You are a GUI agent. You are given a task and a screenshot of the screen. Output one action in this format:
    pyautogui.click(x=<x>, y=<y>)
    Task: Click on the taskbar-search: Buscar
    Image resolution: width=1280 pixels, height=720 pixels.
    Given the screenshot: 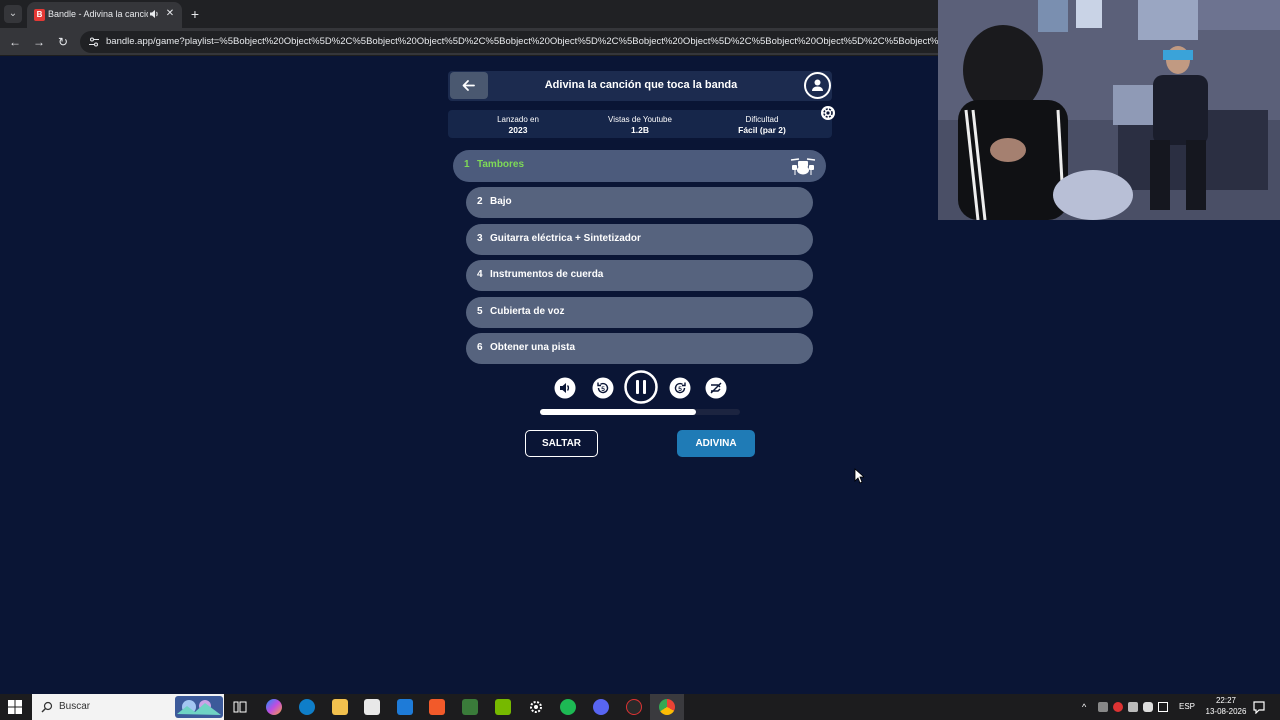 What is the action you would take?
    pyautogui.click(x=128, y=707)
    